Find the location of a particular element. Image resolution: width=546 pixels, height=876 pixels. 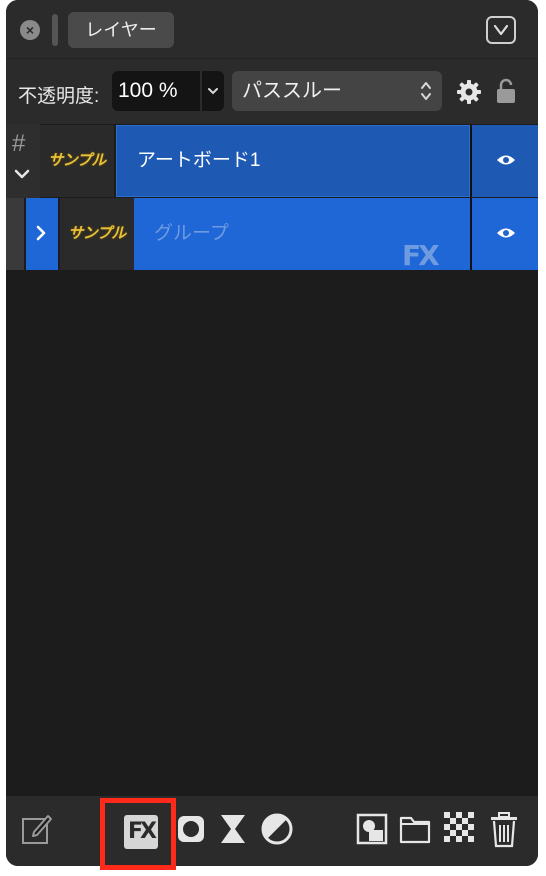

fx-badge-icon: FX is located at coordinates (421, 256).